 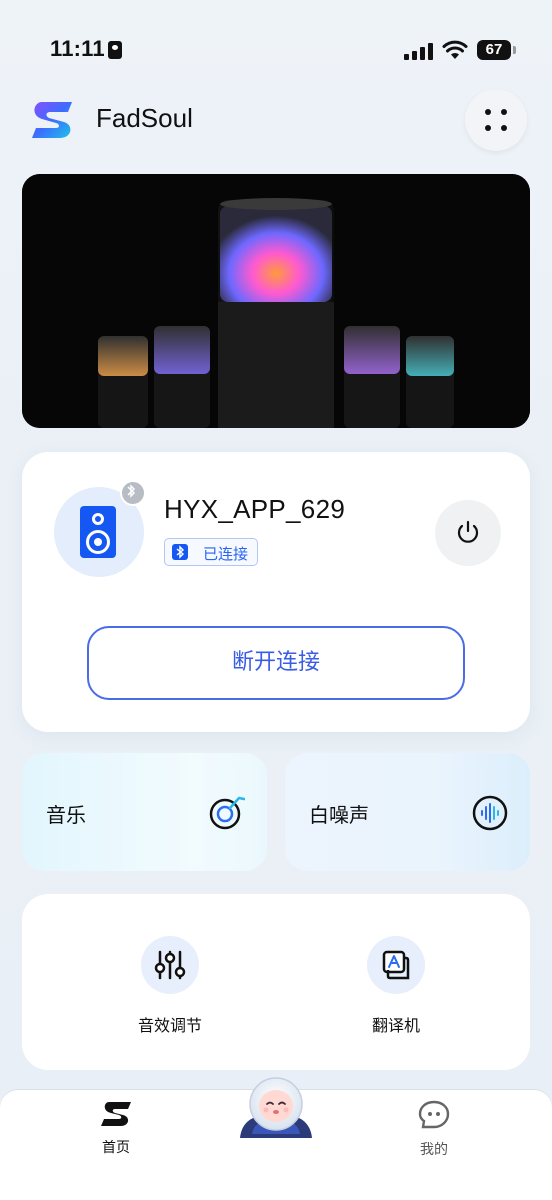 What do you see at coordinates (170, 986) in the screenshot?
I see `equalizer-tool: 音效调节` at bounding box center [170, 986].